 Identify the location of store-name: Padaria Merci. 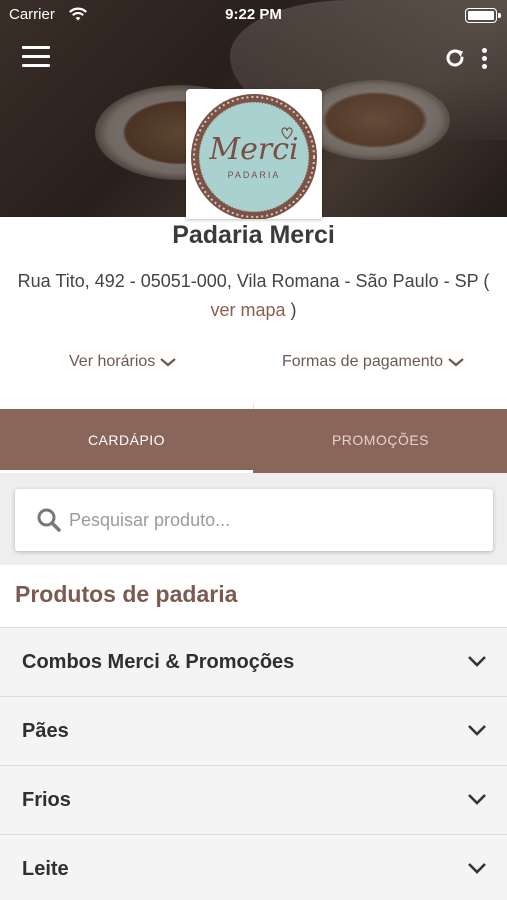
(253, 235).